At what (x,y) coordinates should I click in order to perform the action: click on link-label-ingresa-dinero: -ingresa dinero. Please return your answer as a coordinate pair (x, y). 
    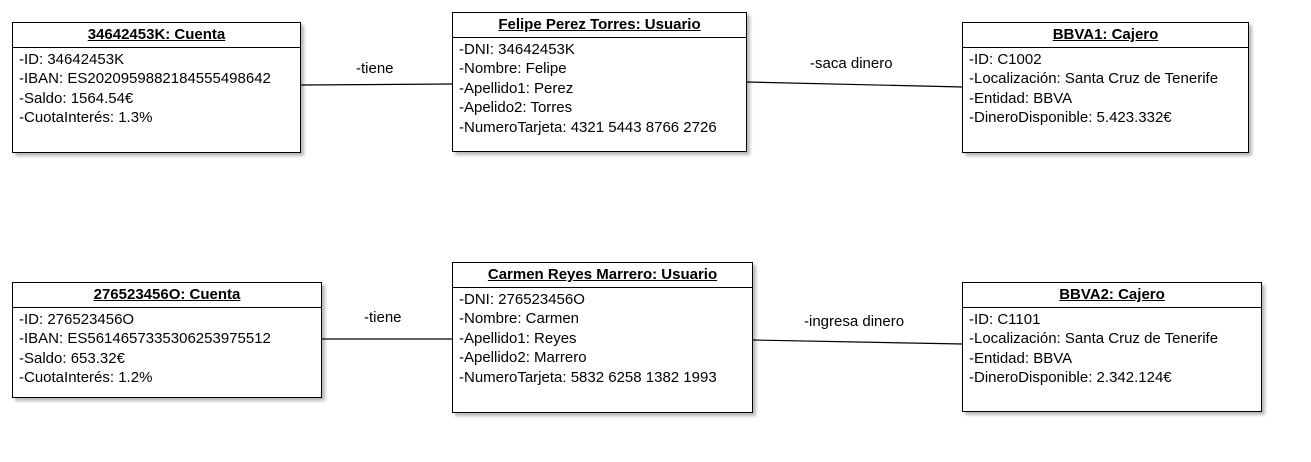
    Looking at the image, I should click on (854, 321).